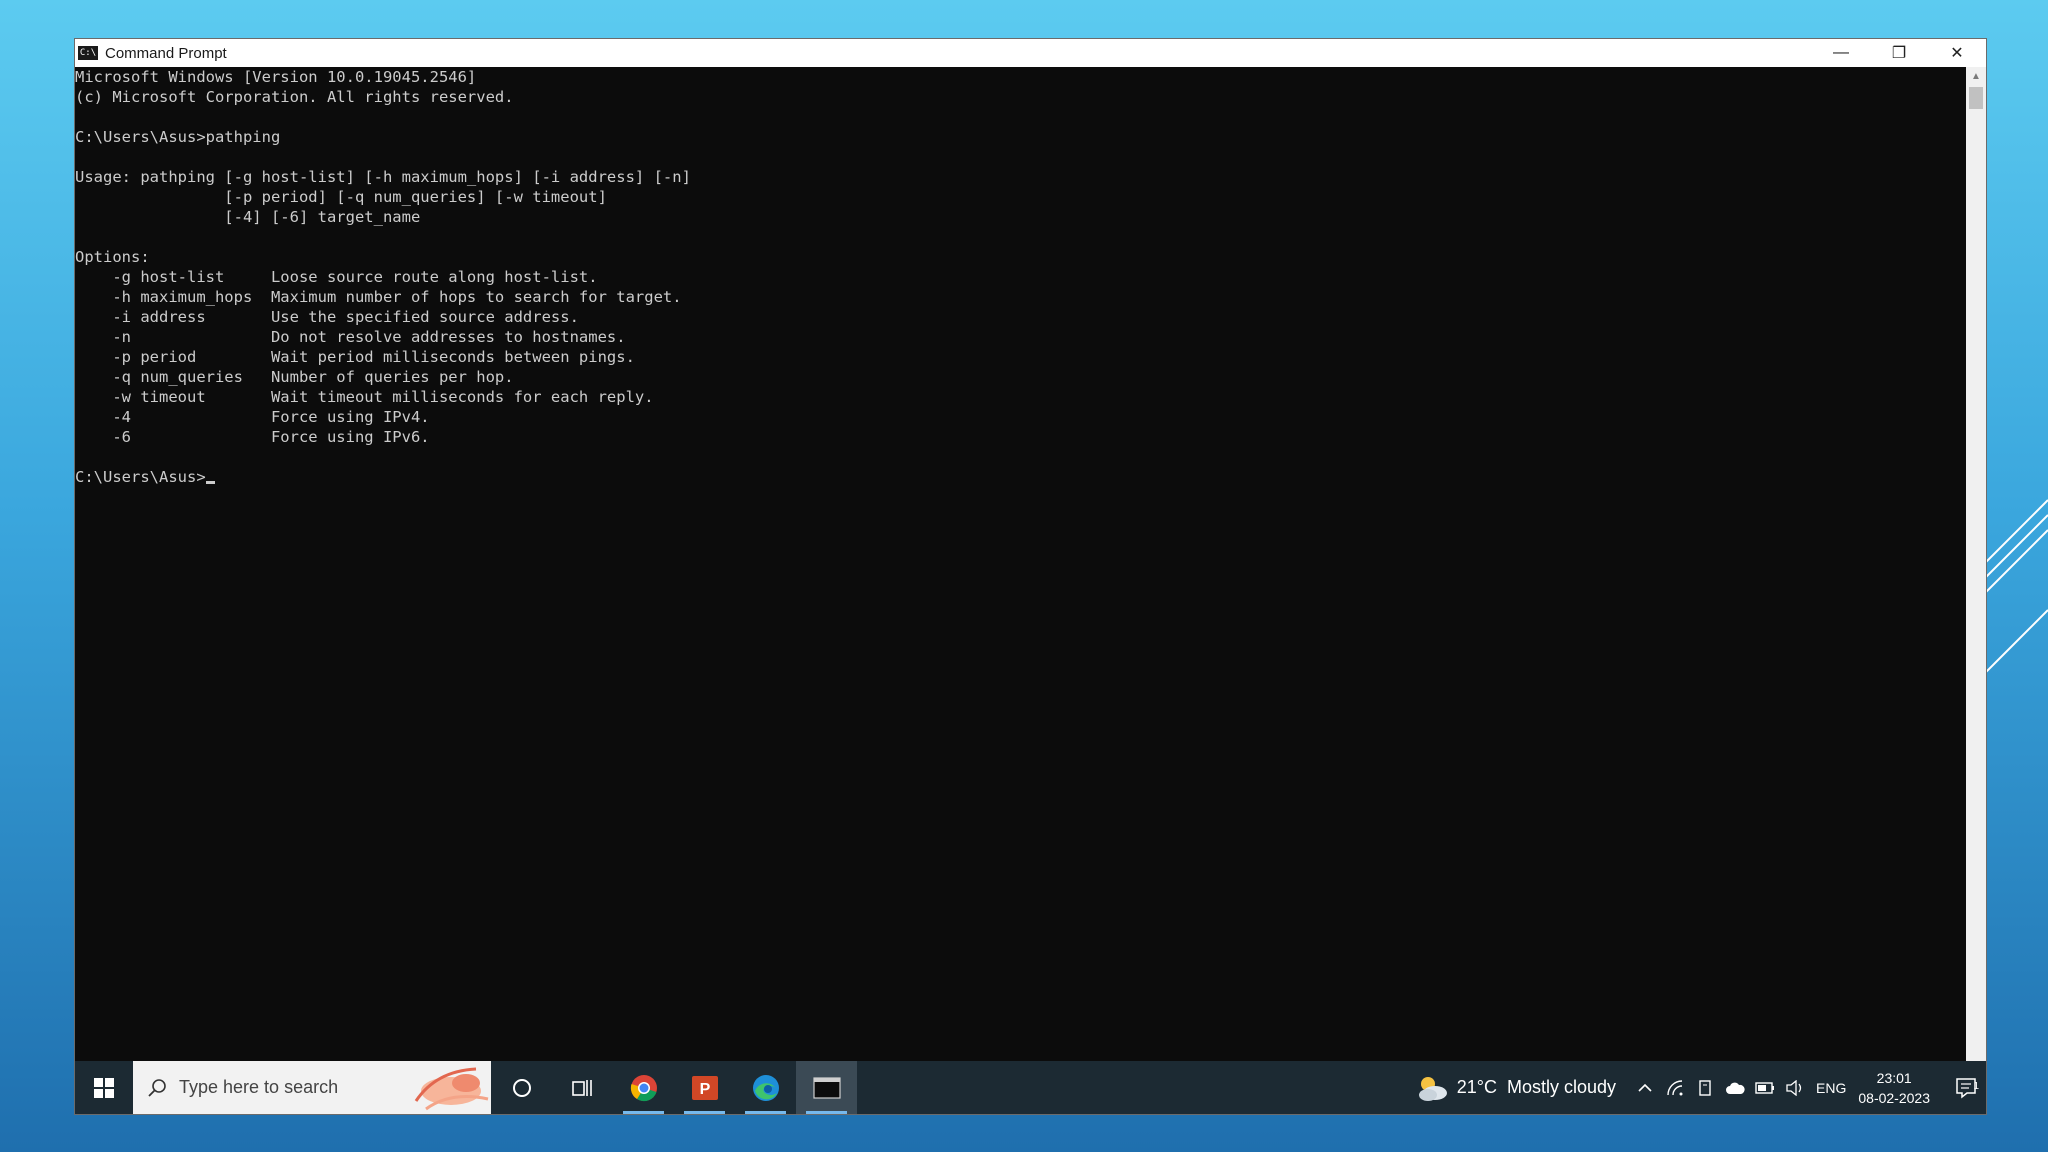  I want to click on windows-logo-icon, so click(104, 1087).